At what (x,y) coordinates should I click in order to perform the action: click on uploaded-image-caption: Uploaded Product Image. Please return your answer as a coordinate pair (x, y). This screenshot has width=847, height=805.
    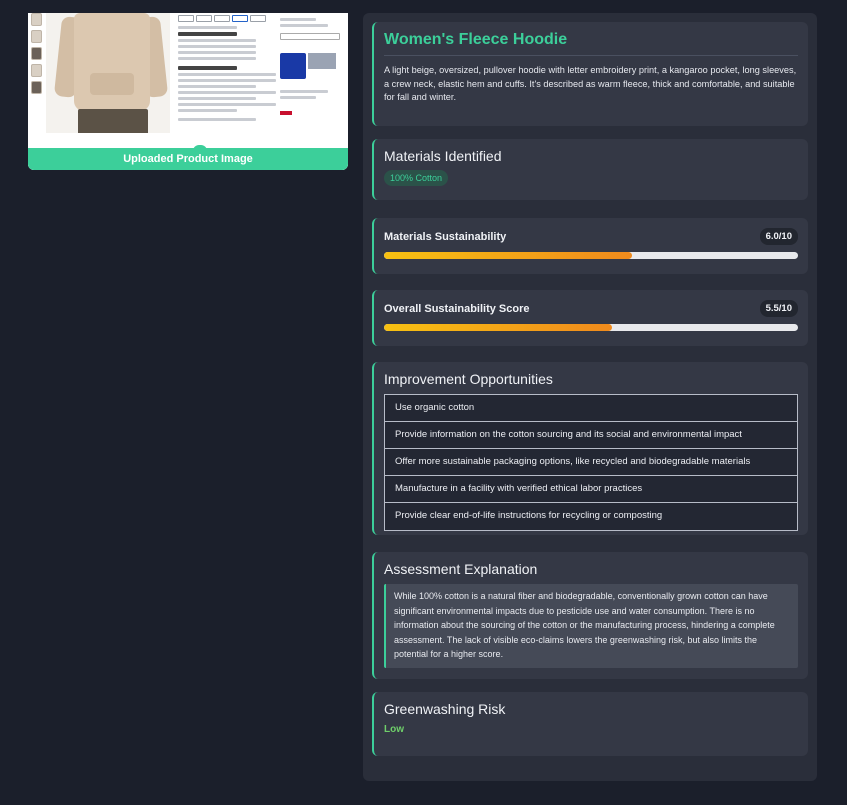
    Looking at the image, I should click on (188, 157).